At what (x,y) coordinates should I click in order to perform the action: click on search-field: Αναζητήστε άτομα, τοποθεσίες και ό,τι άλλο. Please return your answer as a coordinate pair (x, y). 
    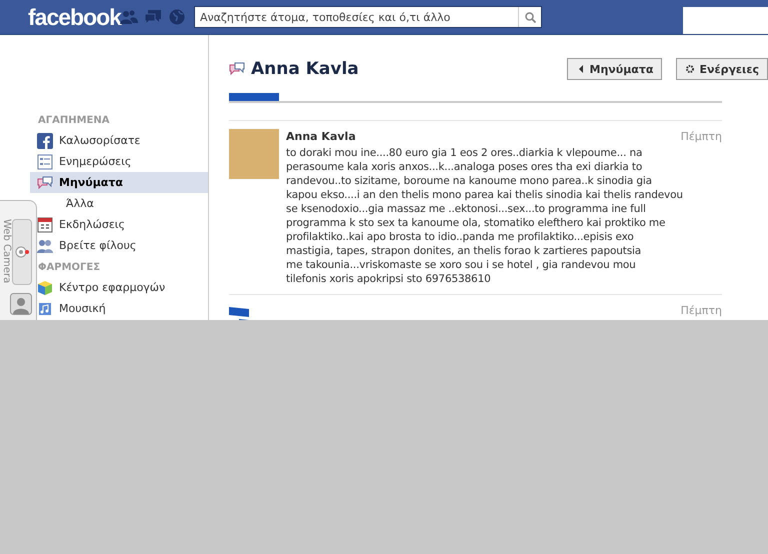
    Looking at the image, I should click on (368, 17).